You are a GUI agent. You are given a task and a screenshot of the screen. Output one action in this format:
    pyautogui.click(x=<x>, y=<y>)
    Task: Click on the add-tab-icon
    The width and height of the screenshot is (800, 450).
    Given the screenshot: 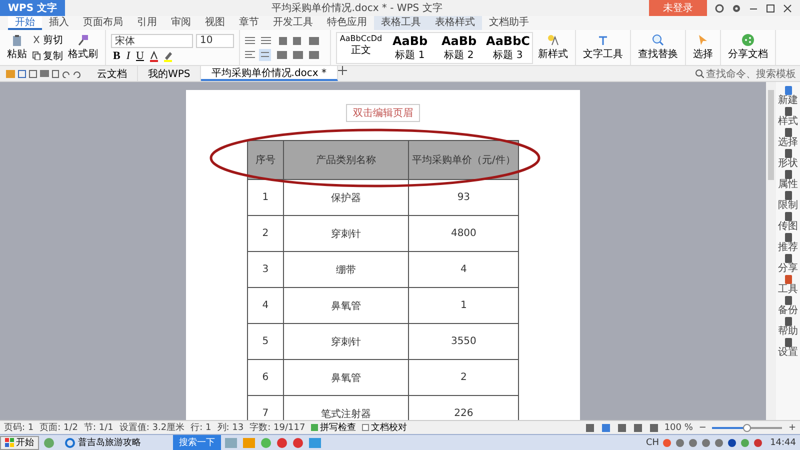 What is the action you would take?
    pyautogui.click(x=342, y=70)
    